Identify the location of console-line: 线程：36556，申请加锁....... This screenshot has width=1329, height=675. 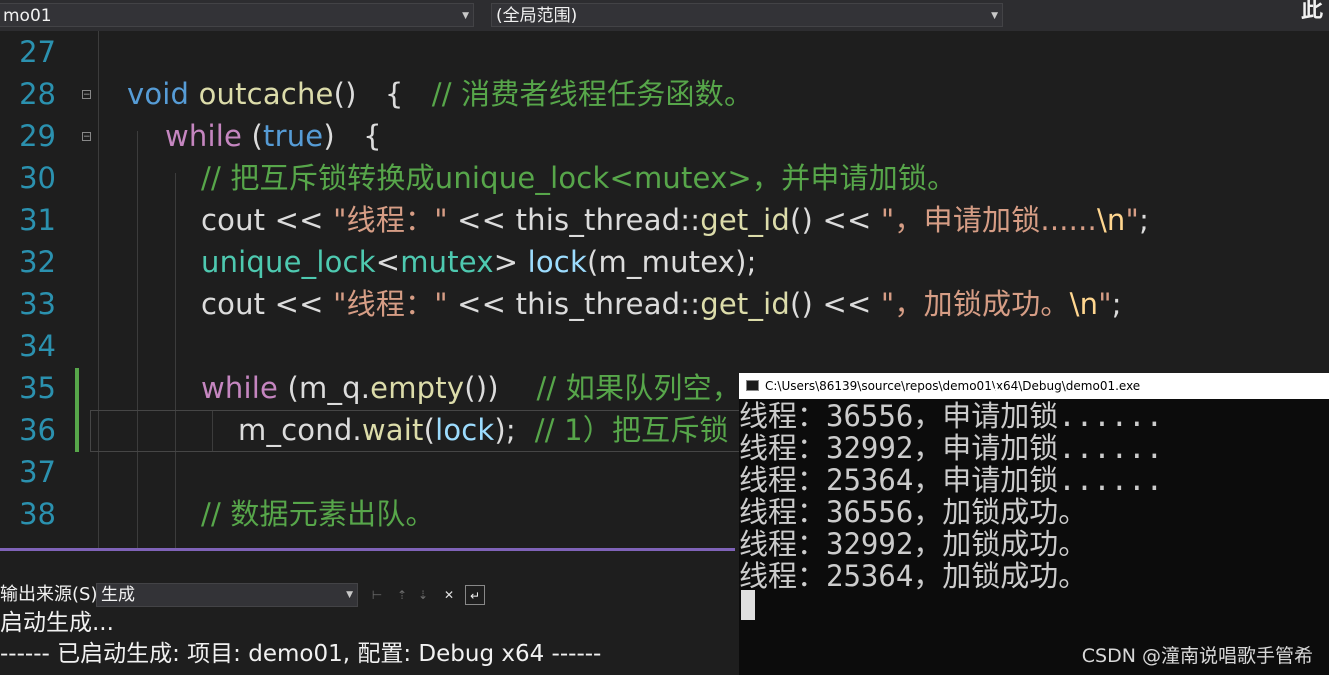
(951, 416).